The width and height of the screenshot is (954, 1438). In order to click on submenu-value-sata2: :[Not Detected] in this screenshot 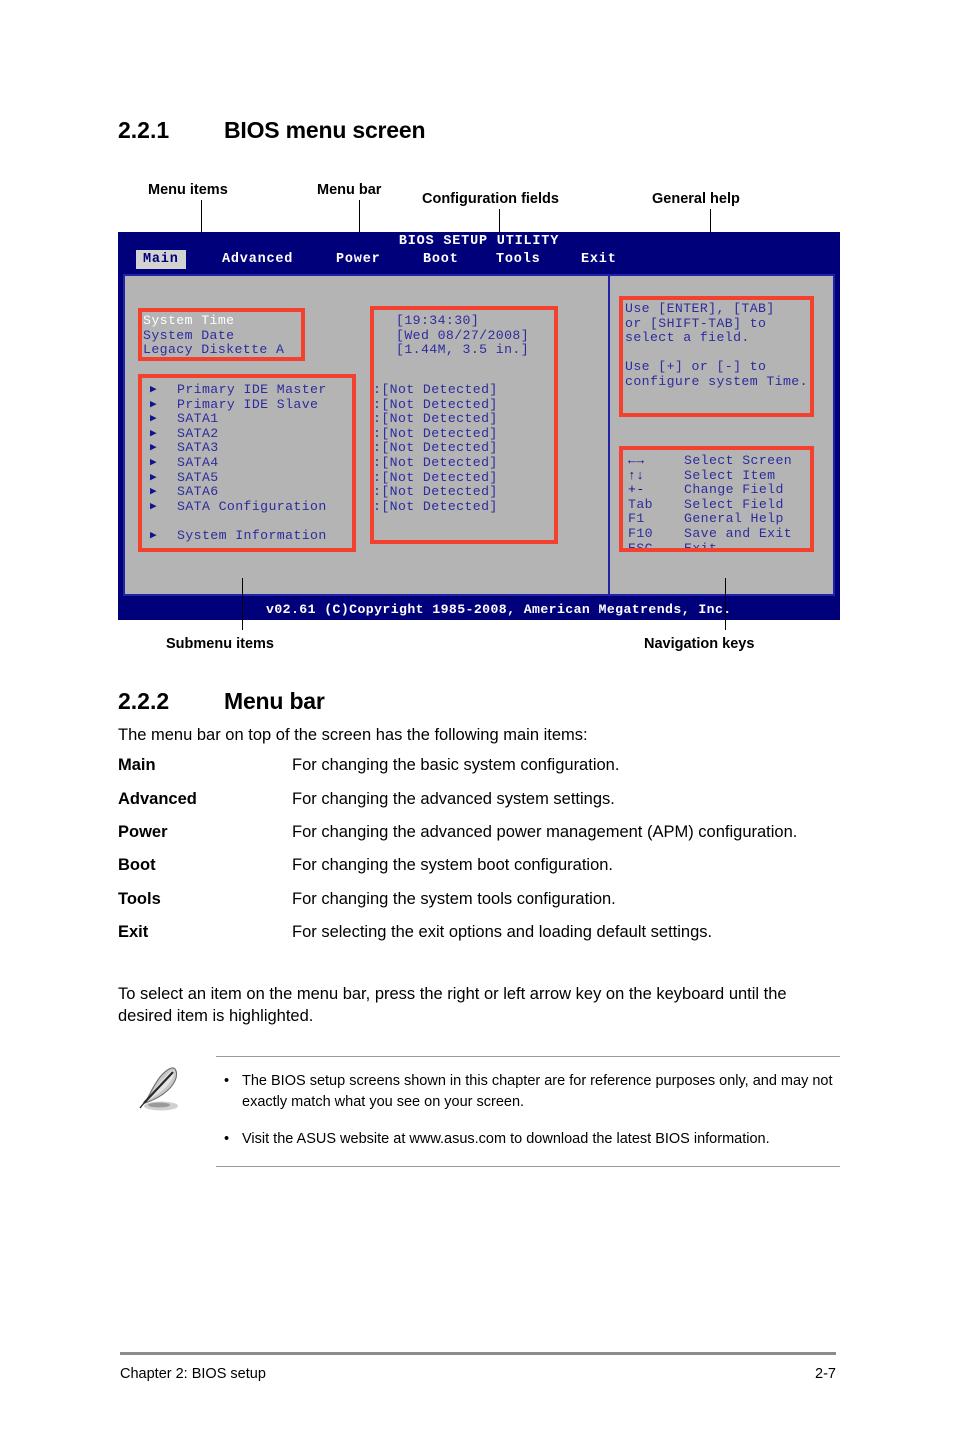, I will do `click(435, 433)`.